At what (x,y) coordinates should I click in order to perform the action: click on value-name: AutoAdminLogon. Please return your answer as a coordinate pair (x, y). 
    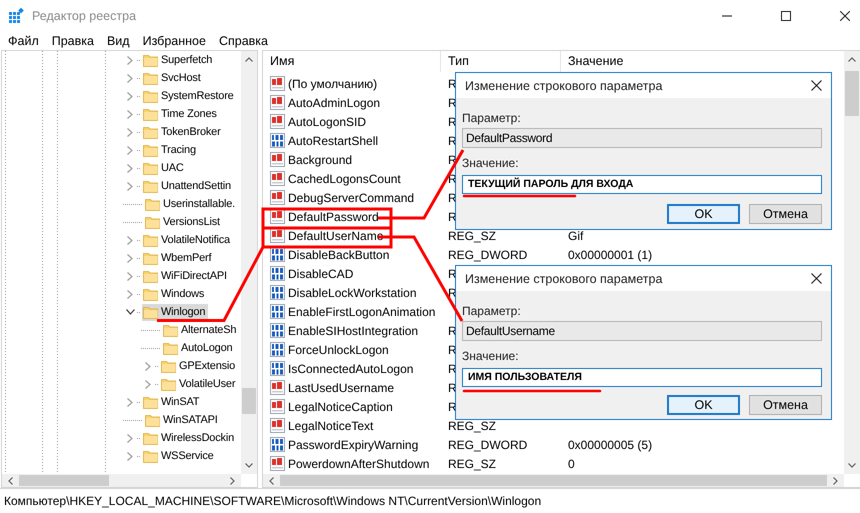
    Looking at the image, I should click on (334, 103).